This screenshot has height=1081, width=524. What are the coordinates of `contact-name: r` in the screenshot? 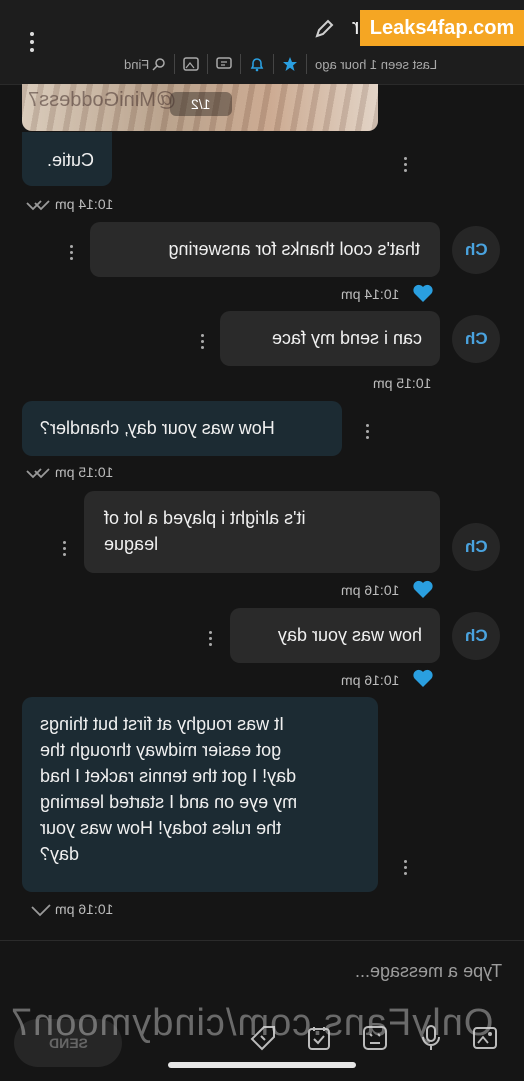 It's located at (355, 27).